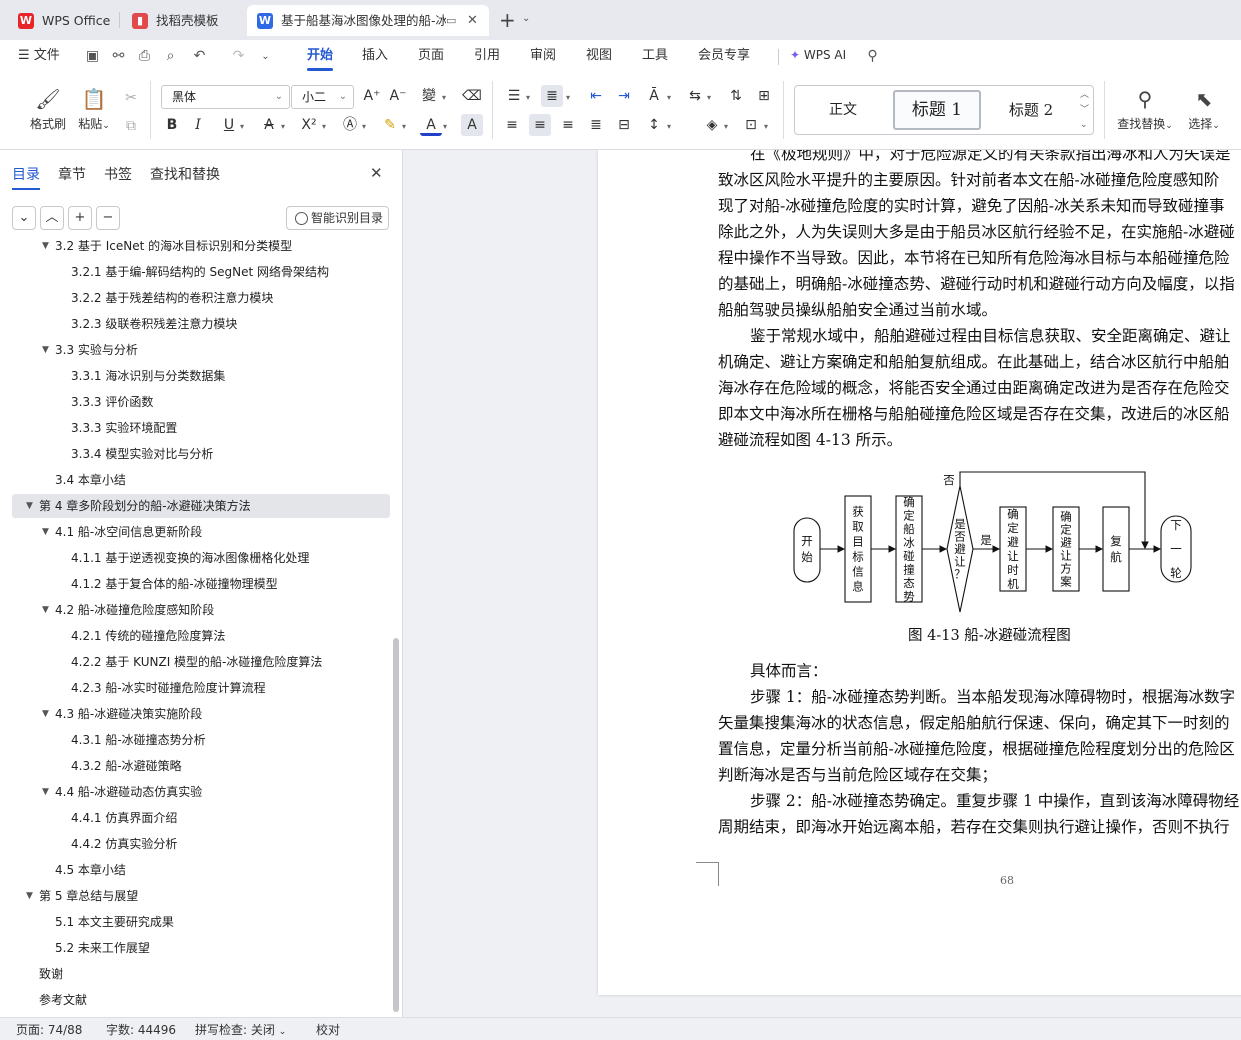  What do you see at coordinates (269, 125) in the screenshot?
I see `strikethrough-icon: A` at bounding box center [269, 125].